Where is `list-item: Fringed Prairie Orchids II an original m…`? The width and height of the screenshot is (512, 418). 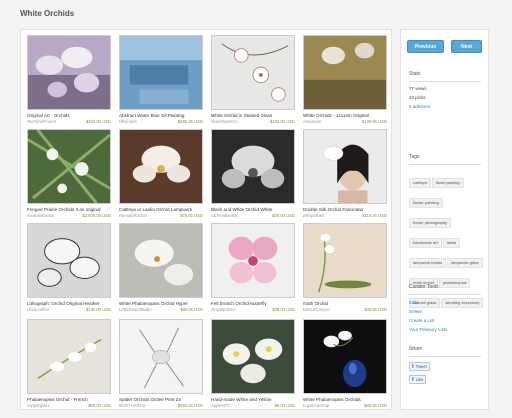
list-item: Fringed Prairie Orchids II an original m… is located at coordinates (69, 173).